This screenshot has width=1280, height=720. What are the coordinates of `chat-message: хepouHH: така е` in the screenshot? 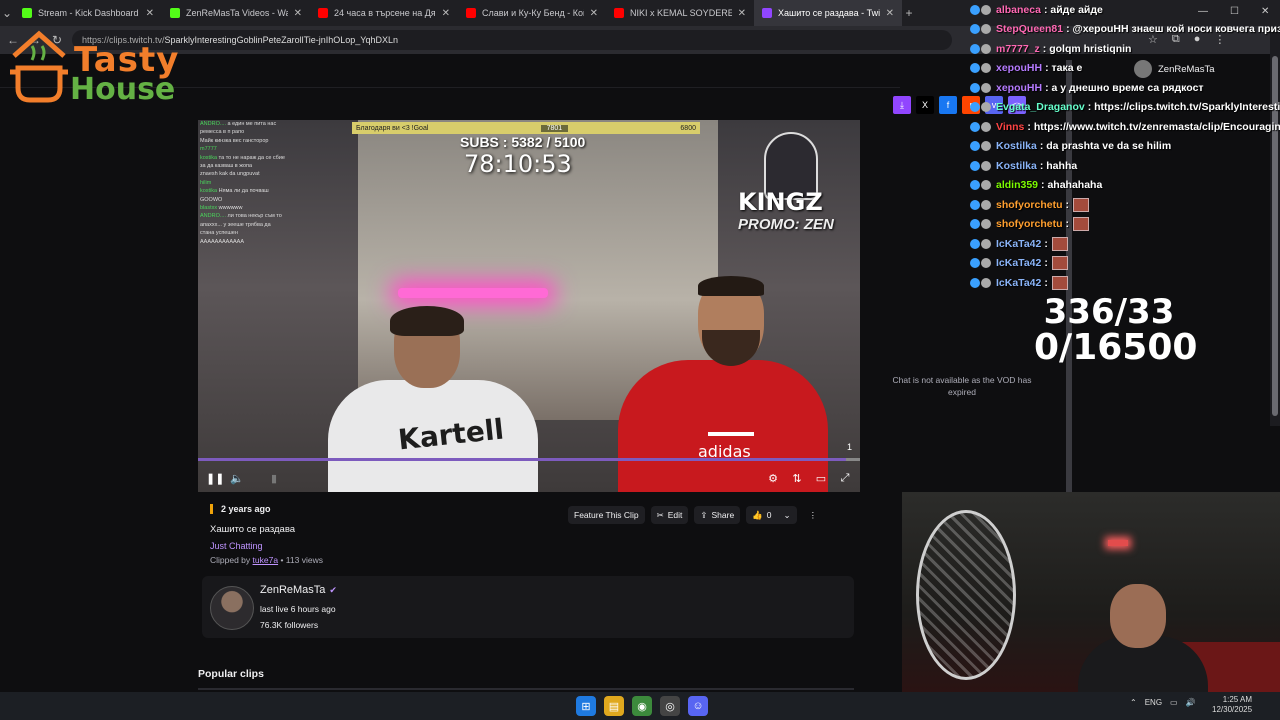 It's located at (1125, 69).